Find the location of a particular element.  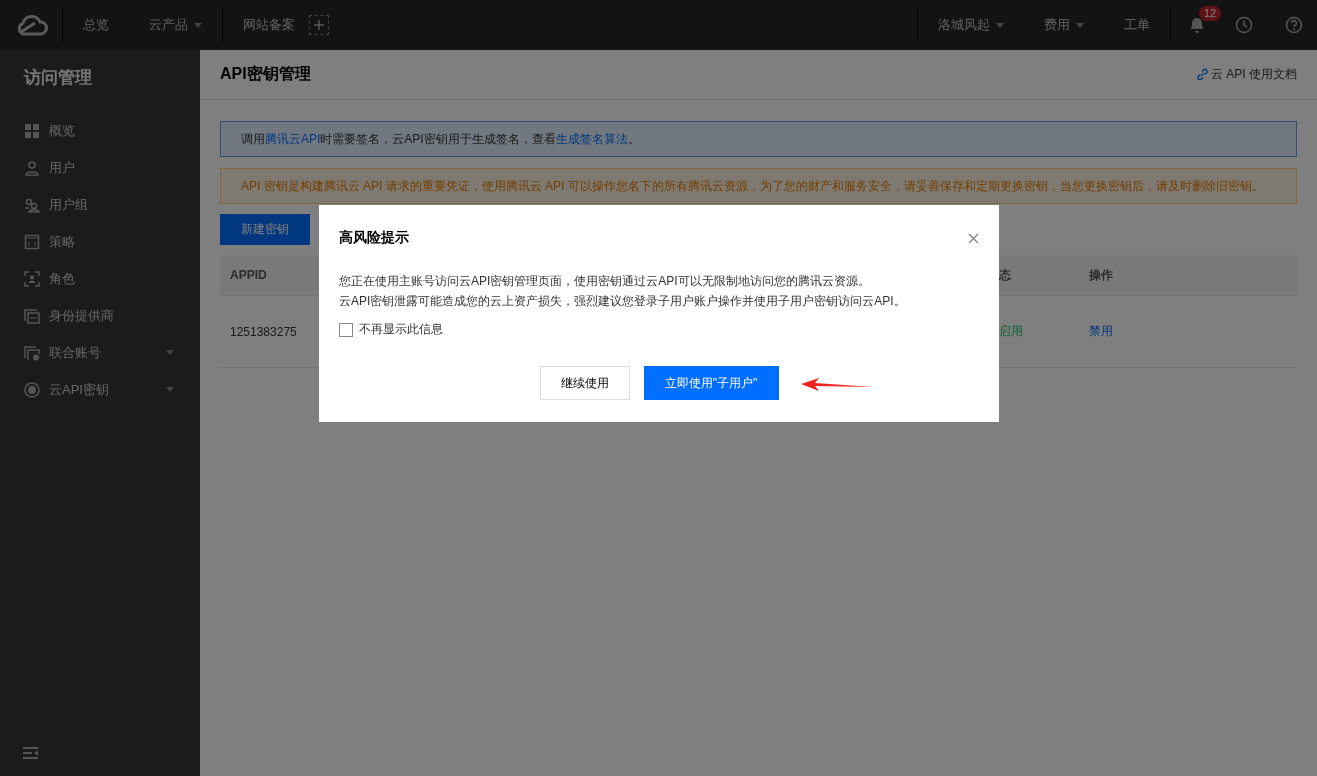

bell-icon is located at coordinates (1197, 25).